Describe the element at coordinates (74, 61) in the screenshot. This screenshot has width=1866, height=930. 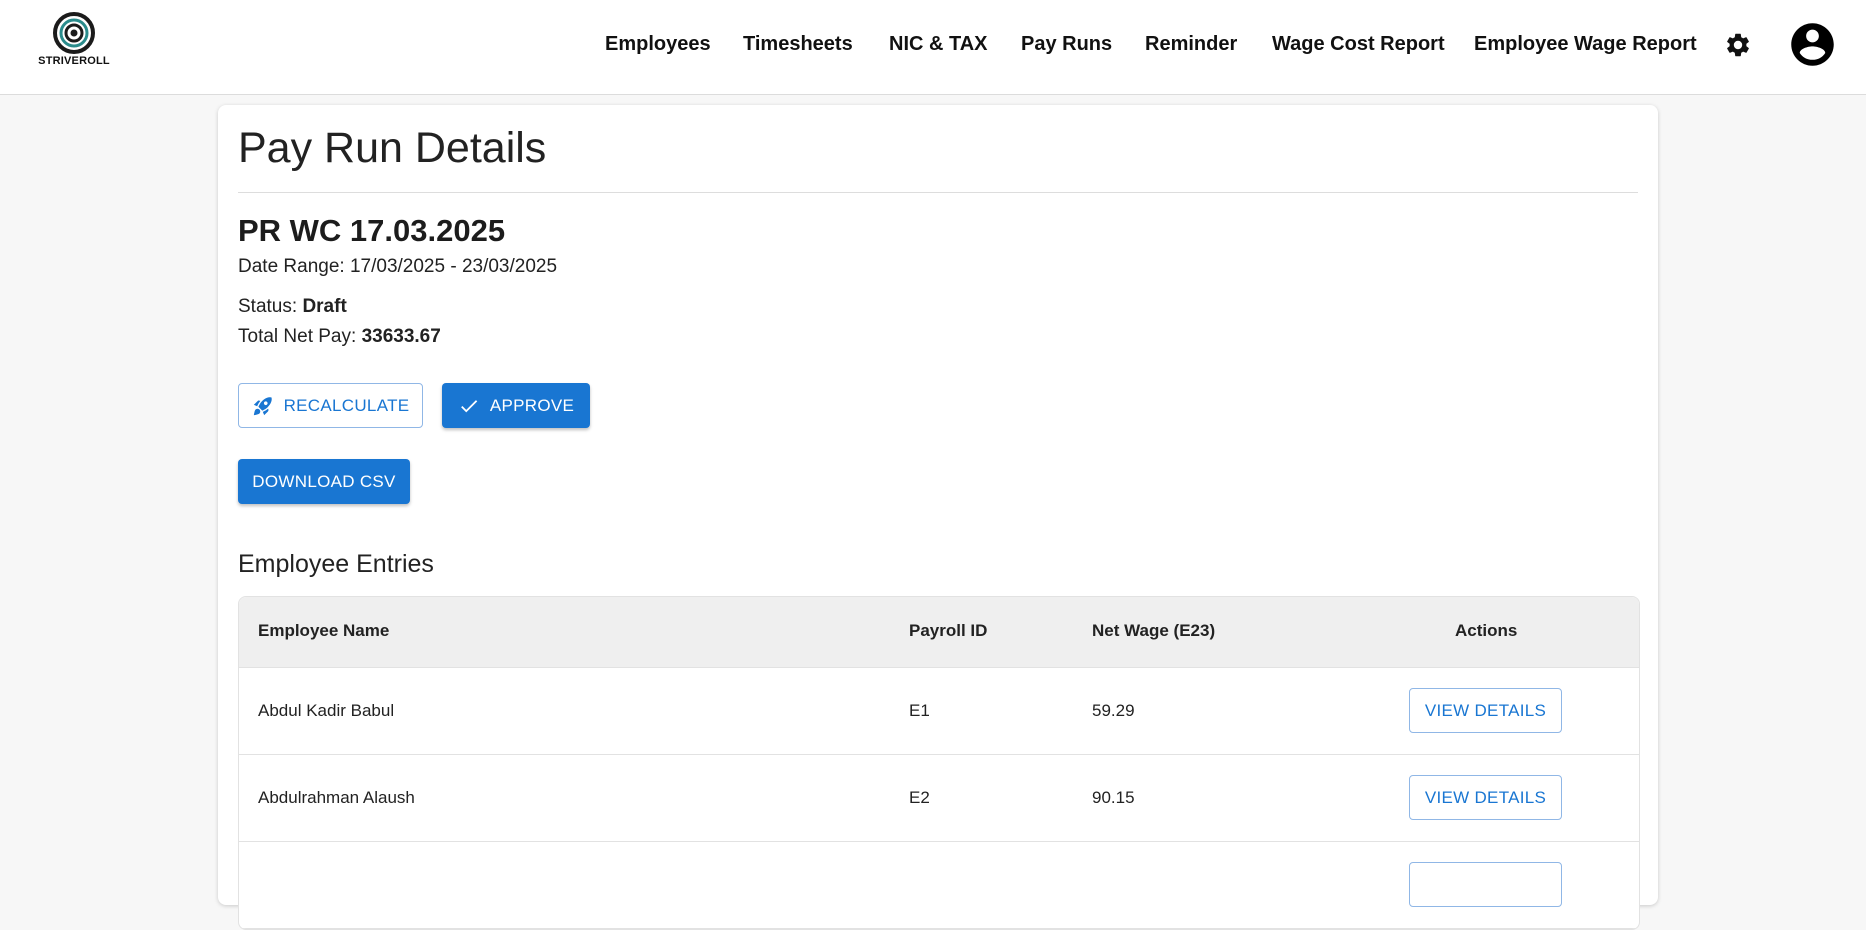
I see `brand-name: STRIVEROLL` at that location.